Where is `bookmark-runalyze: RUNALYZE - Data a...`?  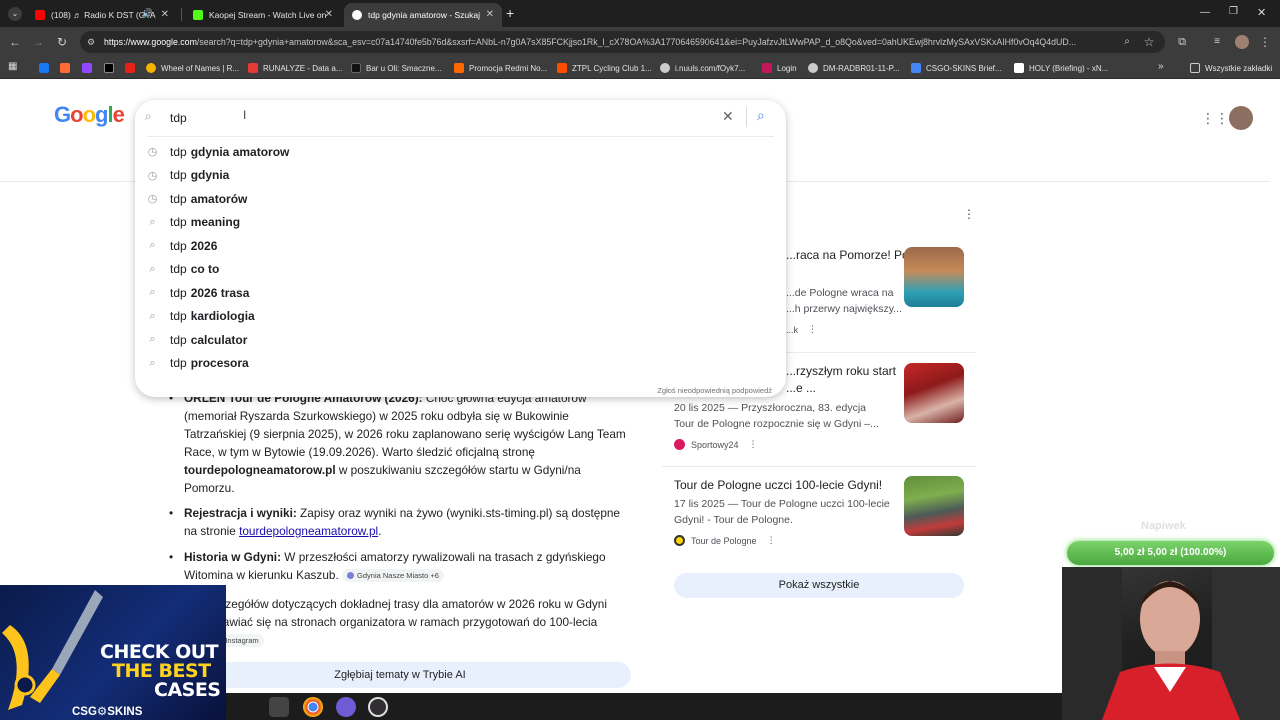 bookmark-runalyze: RUNALYZE - Data a... is located at coordinates (295, 68).